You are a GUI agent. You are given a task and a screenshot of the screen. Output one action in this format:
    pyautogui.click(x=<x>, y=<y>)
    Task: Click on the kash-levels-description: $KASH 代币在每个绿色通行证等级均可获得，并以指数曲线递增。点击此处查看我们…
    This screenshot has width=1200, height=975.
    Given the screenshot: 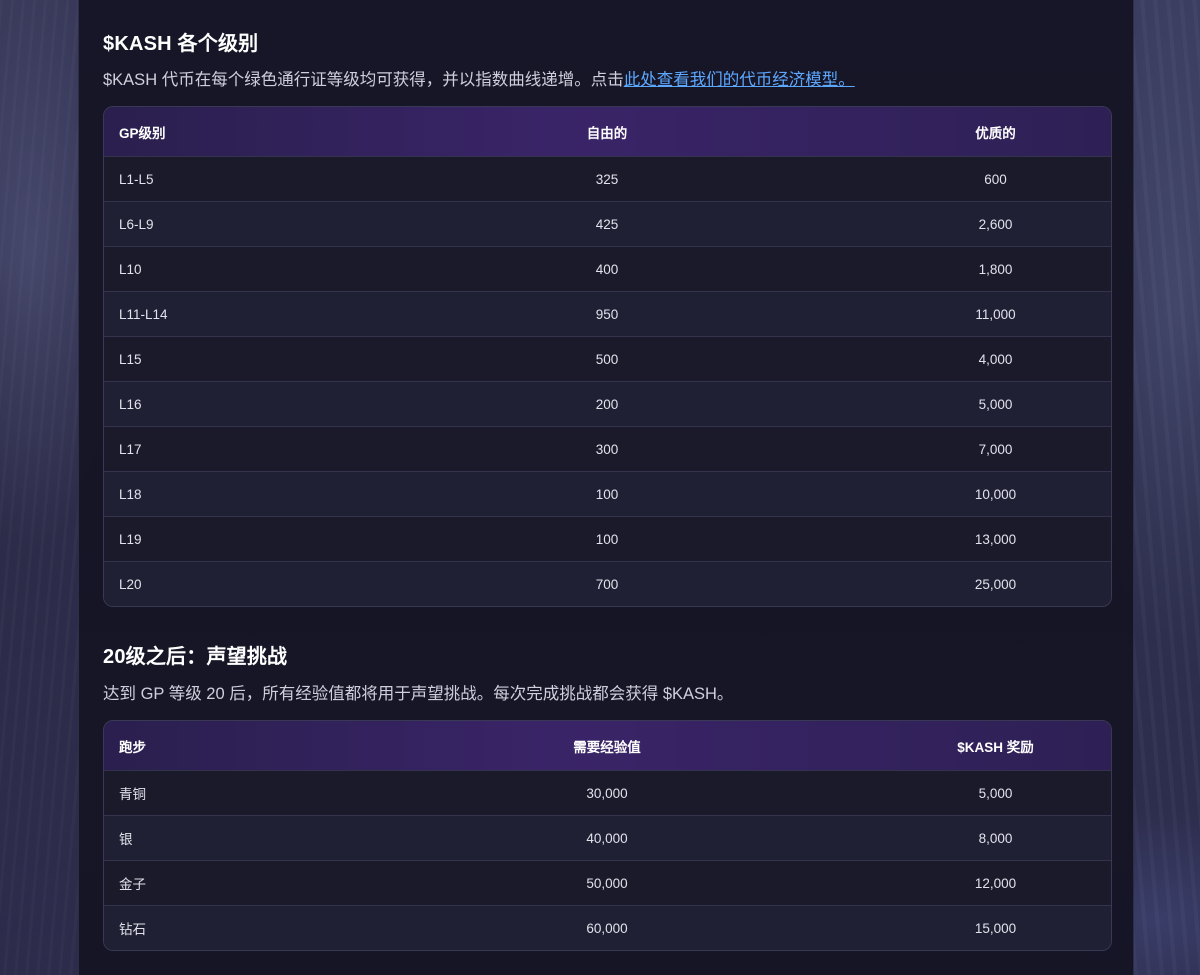 What is the action you would take?
    pyautogui.click(x=479, y=78)
    